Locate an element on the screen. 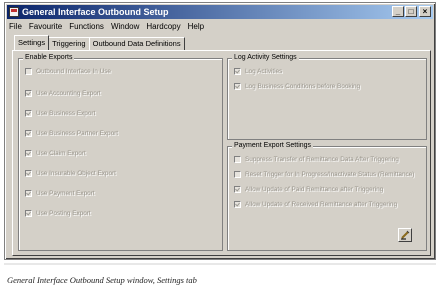 The height and width of the screenshot is (299, 443). close-button: × is located at coordinates (425, 11).